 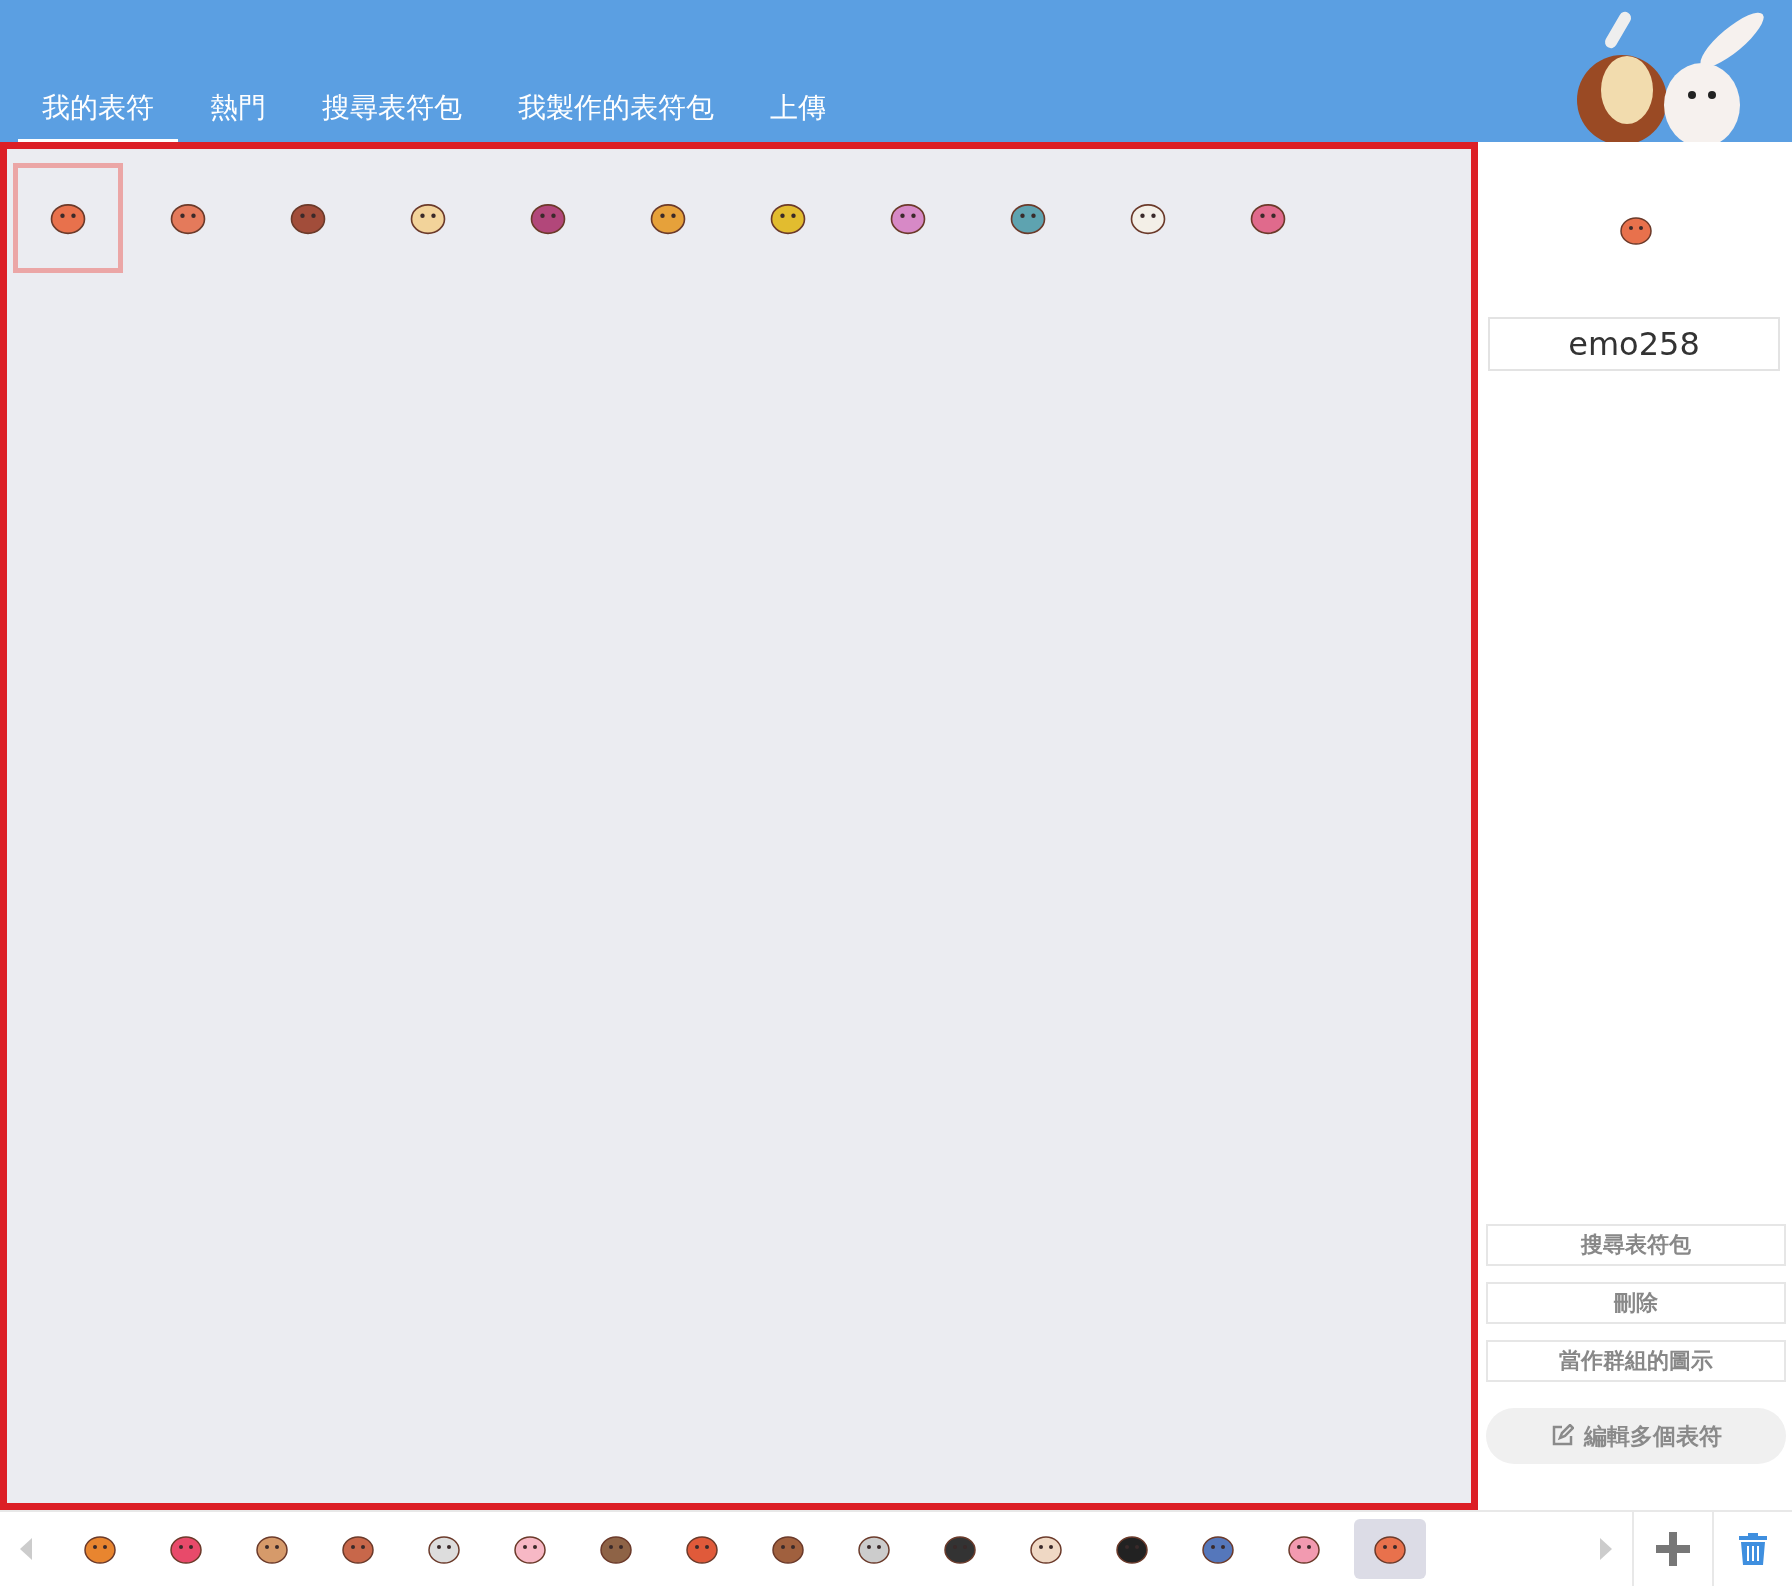 What do you see at coordinates (1634, 344) in the screenshot?
I see `name-field: emo258` at bounding box center [1634, 344].